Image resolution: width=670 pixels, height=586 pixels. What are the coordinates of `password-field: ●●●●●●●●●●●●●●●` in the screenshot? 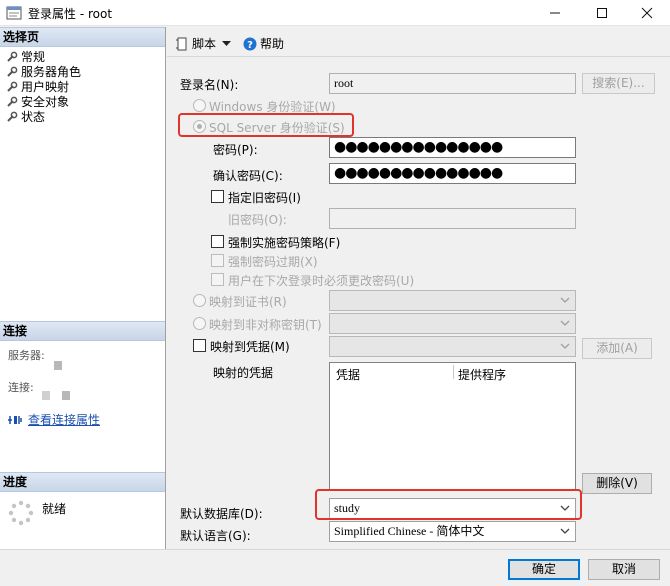 It's located at (452, 147).